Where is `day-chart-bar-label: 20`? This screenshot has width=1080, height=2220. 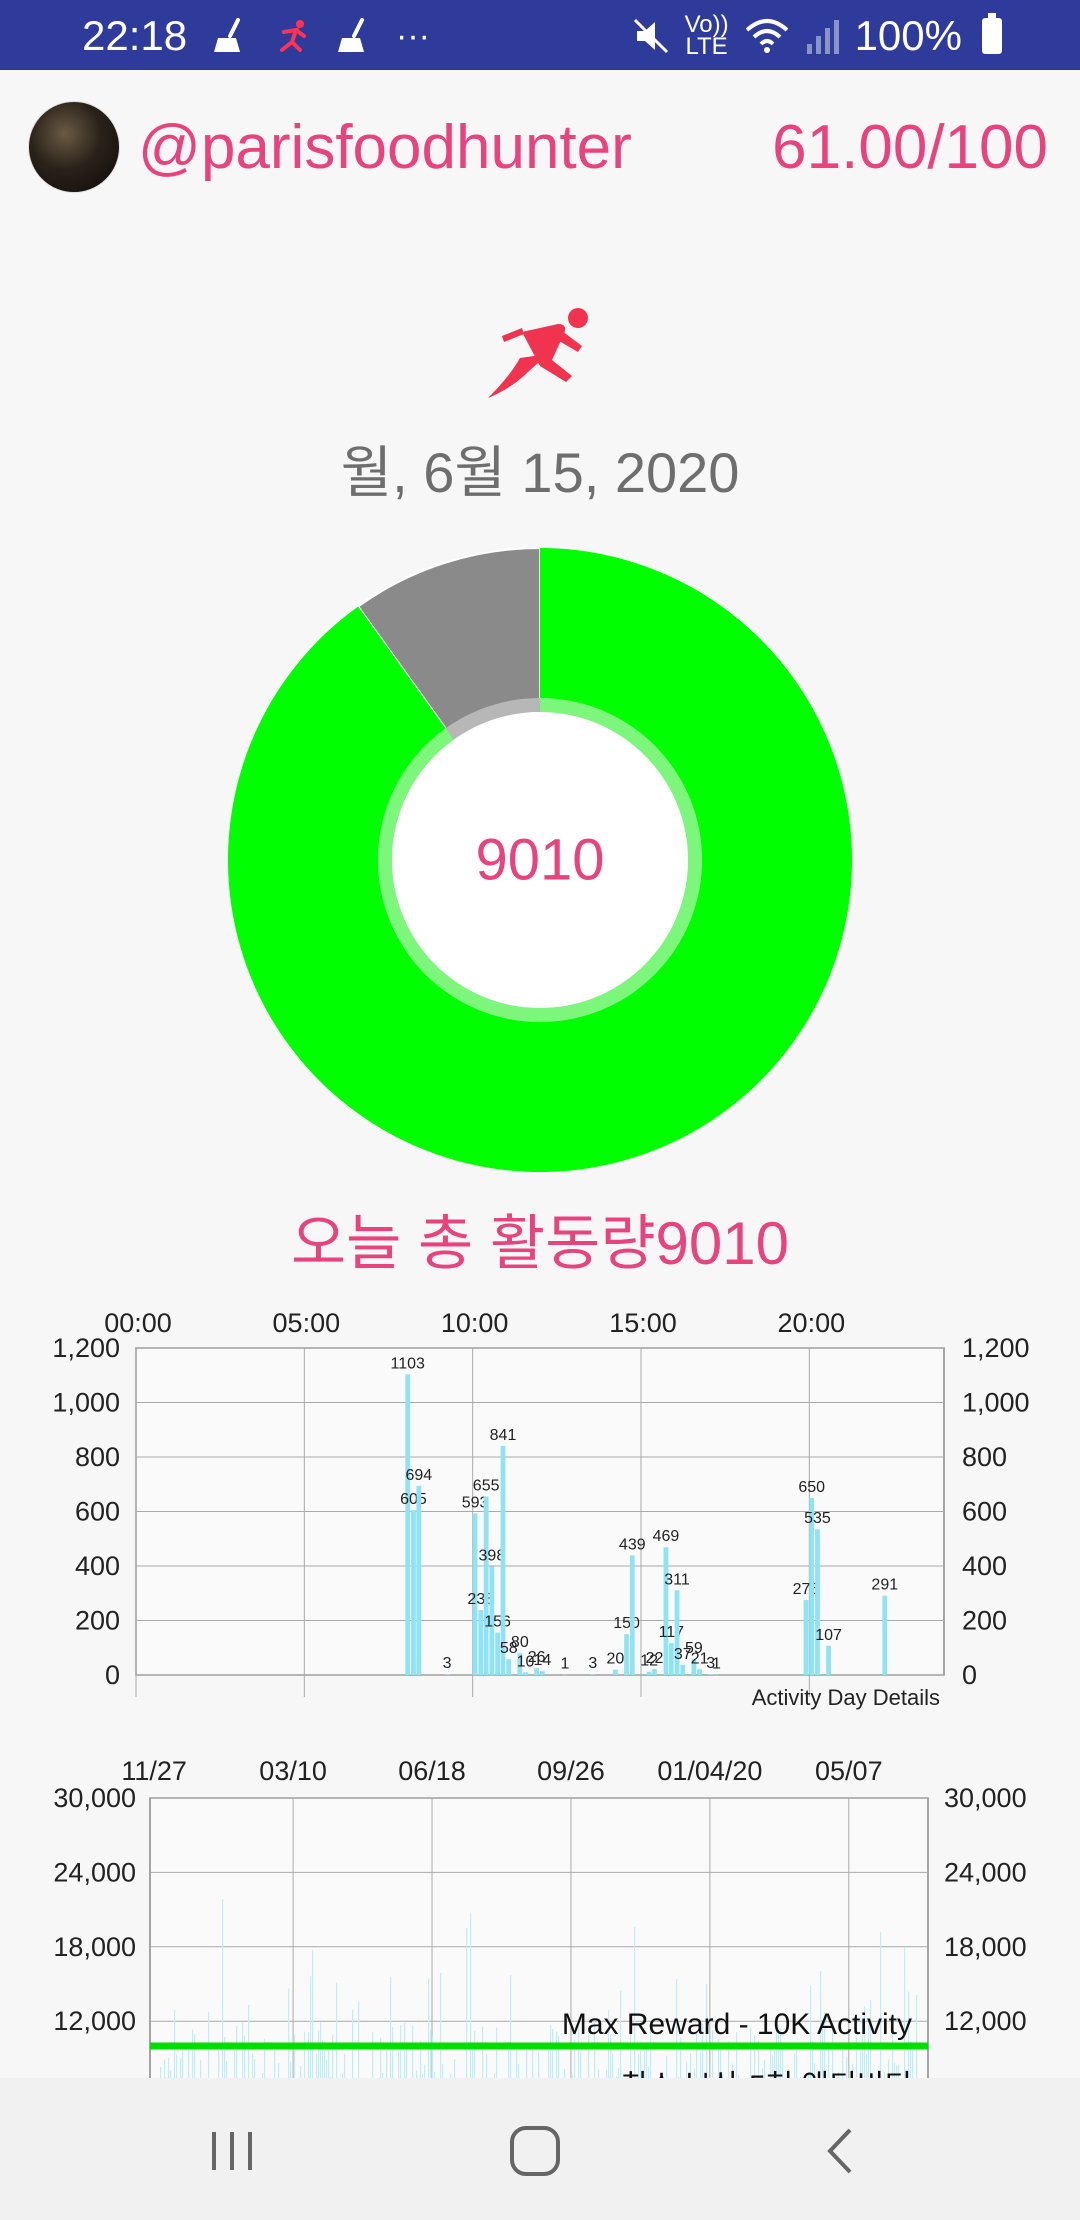
day-chart-bar-label: 20 is located at coordinates (616, 1659).